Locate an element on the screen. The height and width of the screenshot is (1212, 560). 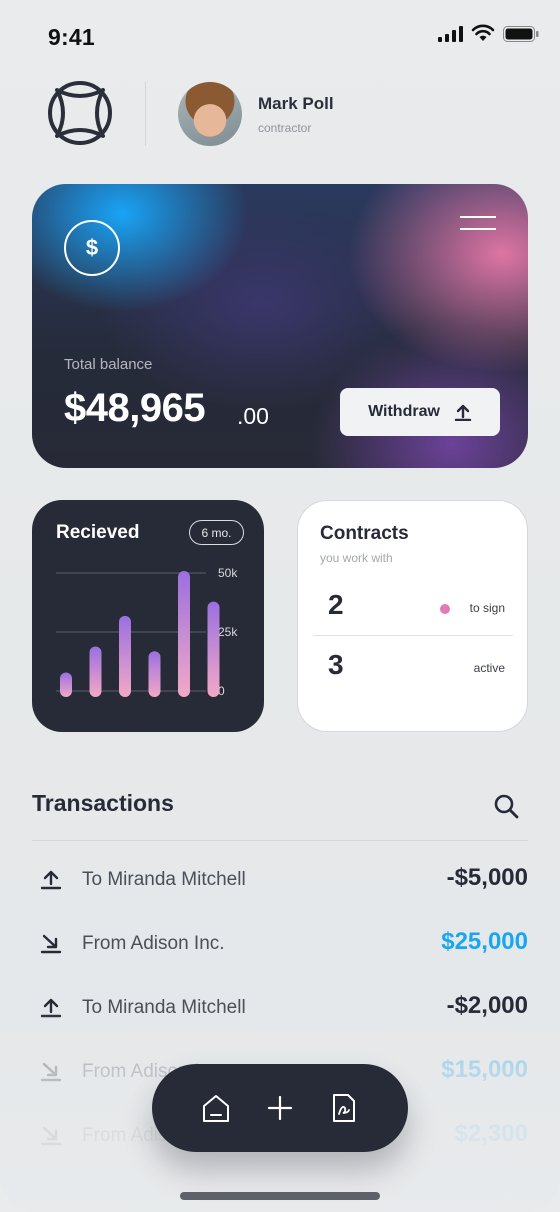
contracts-divider is located at coordinates (413, 635).